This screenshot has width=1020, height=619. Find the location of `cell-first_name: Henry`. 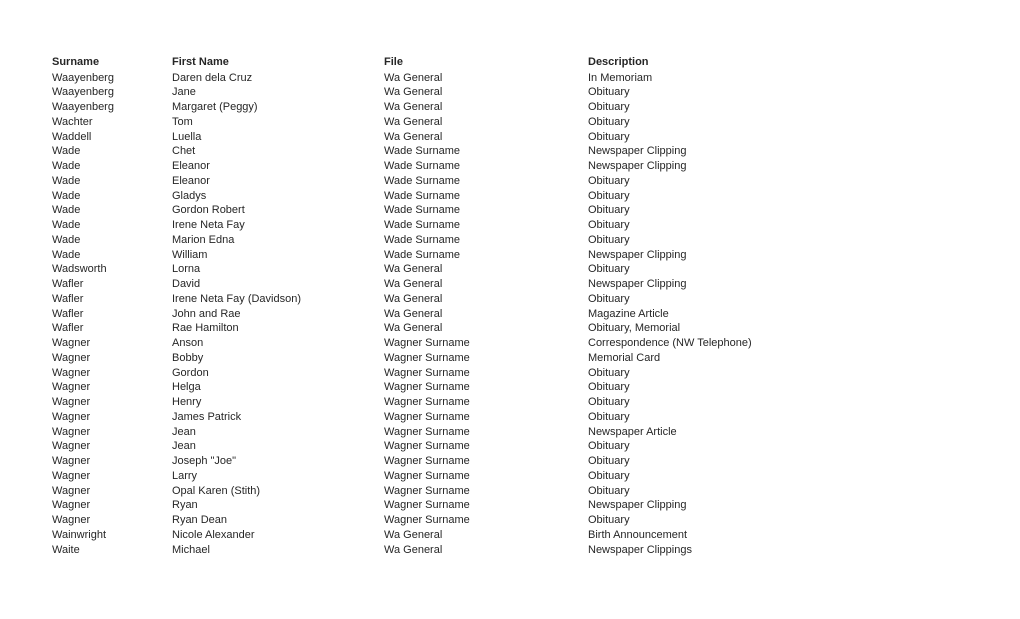

cell-first_name: Henry is located at coordinates (187, 402).